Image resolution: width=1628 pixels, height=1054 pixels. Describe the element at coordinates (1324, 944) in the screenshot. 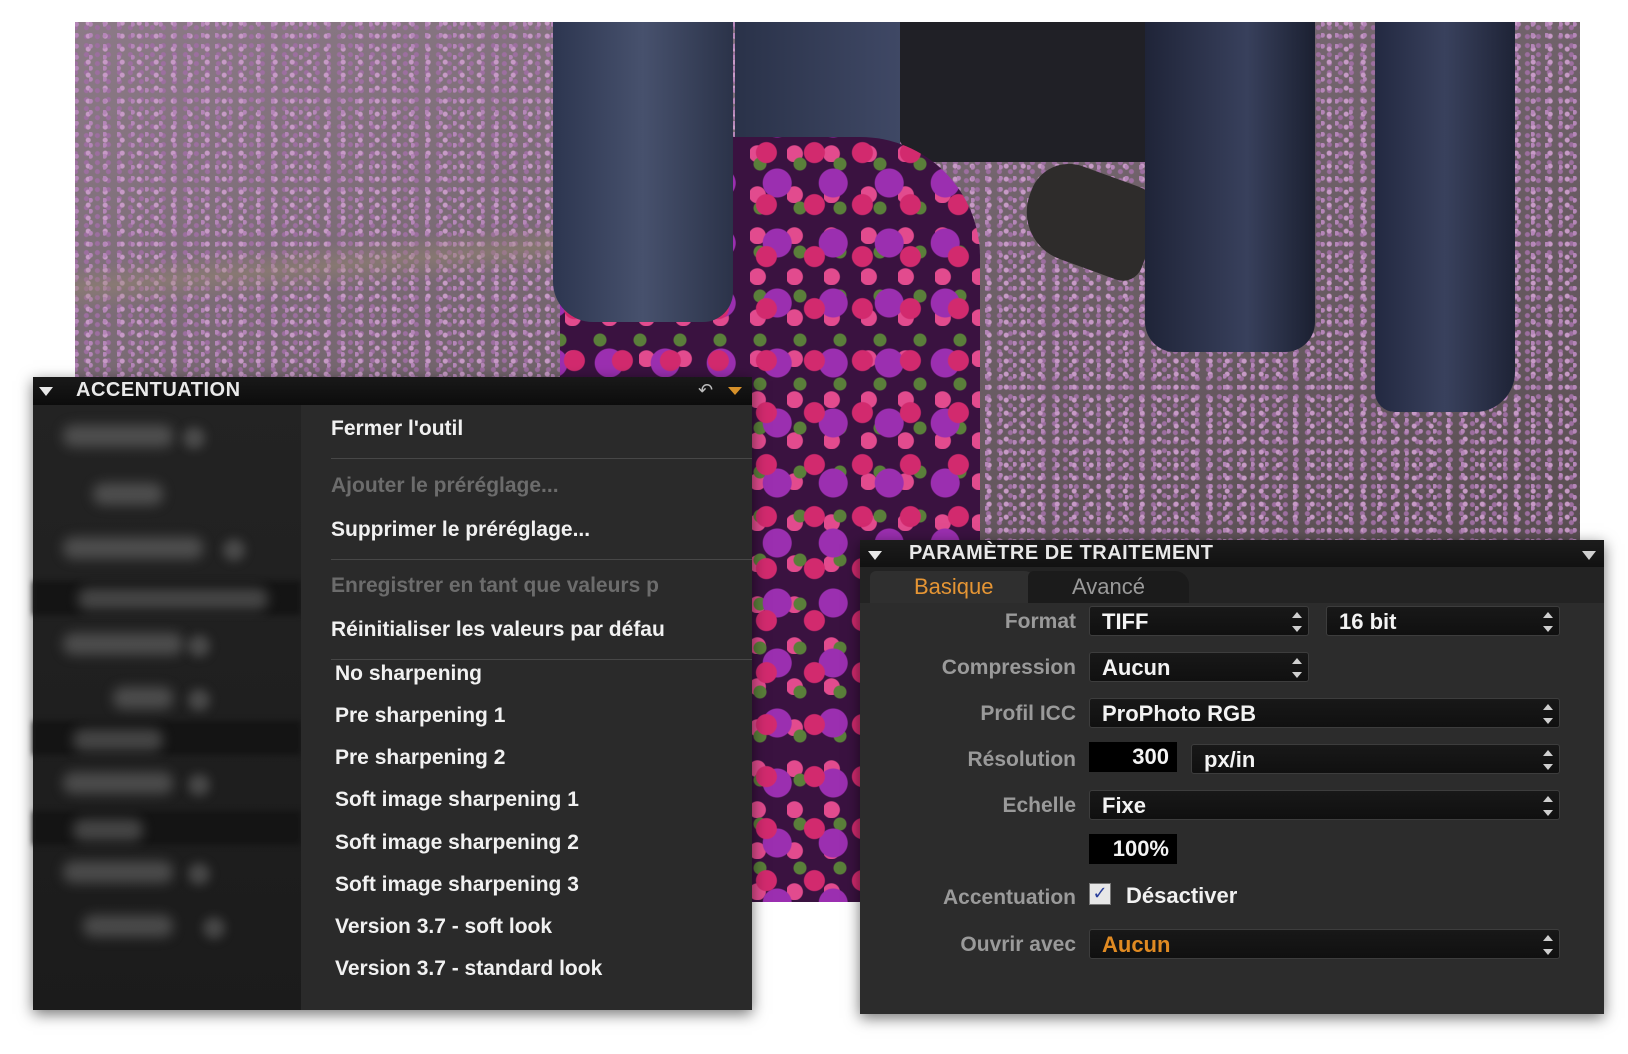

I see `open-with-select: Aucun` at that location.